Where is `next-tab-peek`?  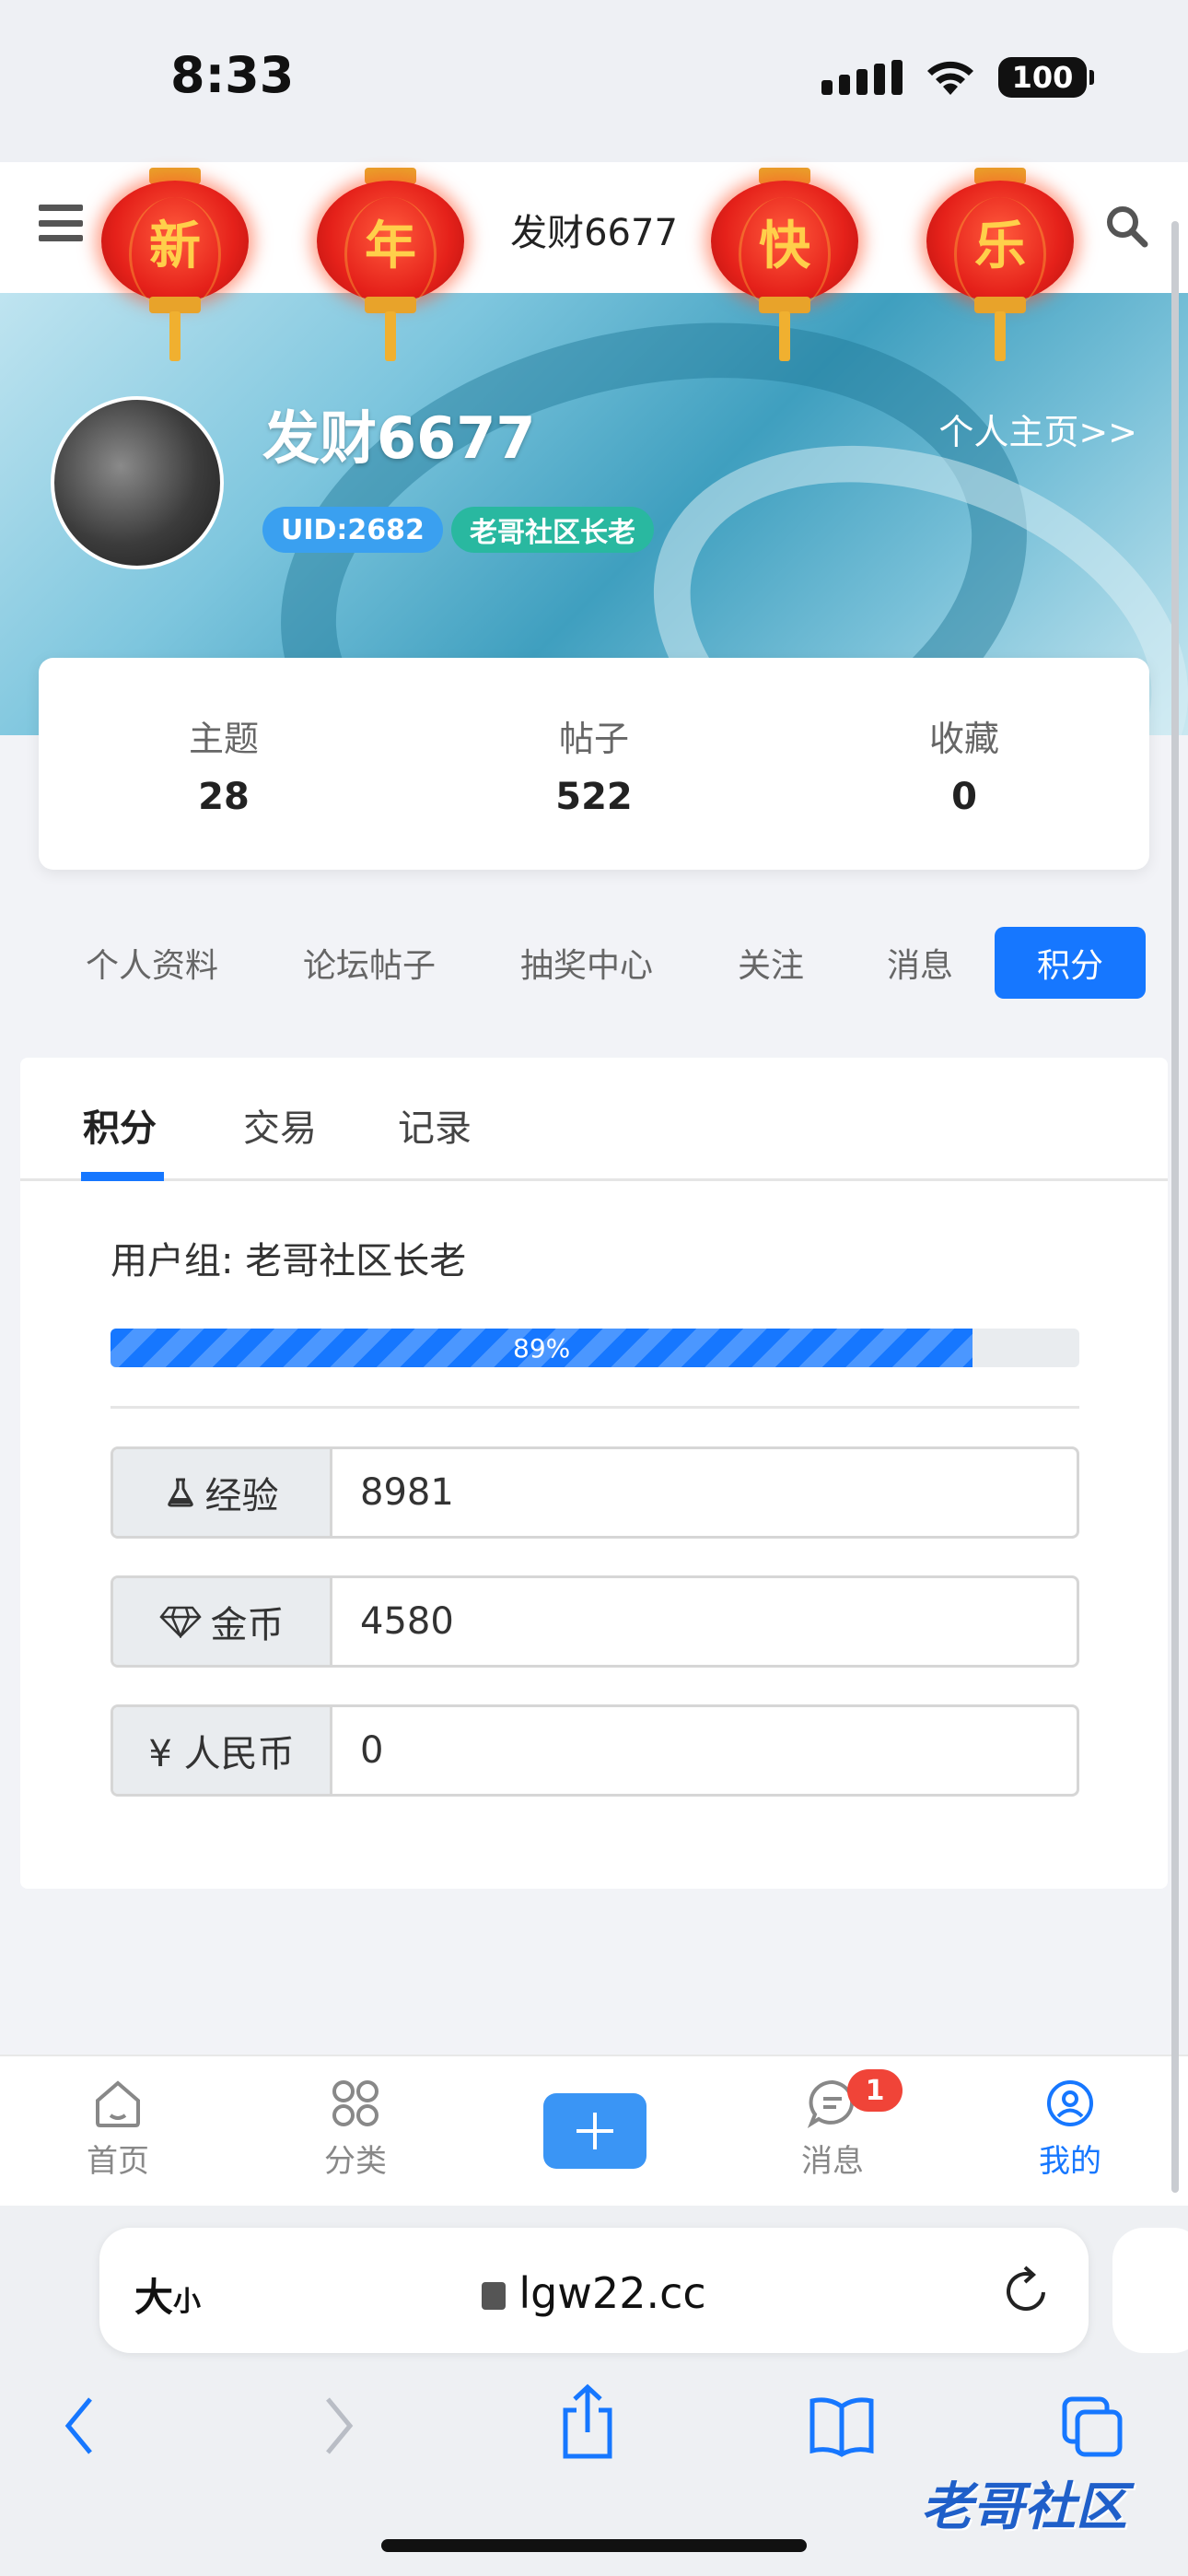 next-tab-peek is located at coordinates (1150, 2290).